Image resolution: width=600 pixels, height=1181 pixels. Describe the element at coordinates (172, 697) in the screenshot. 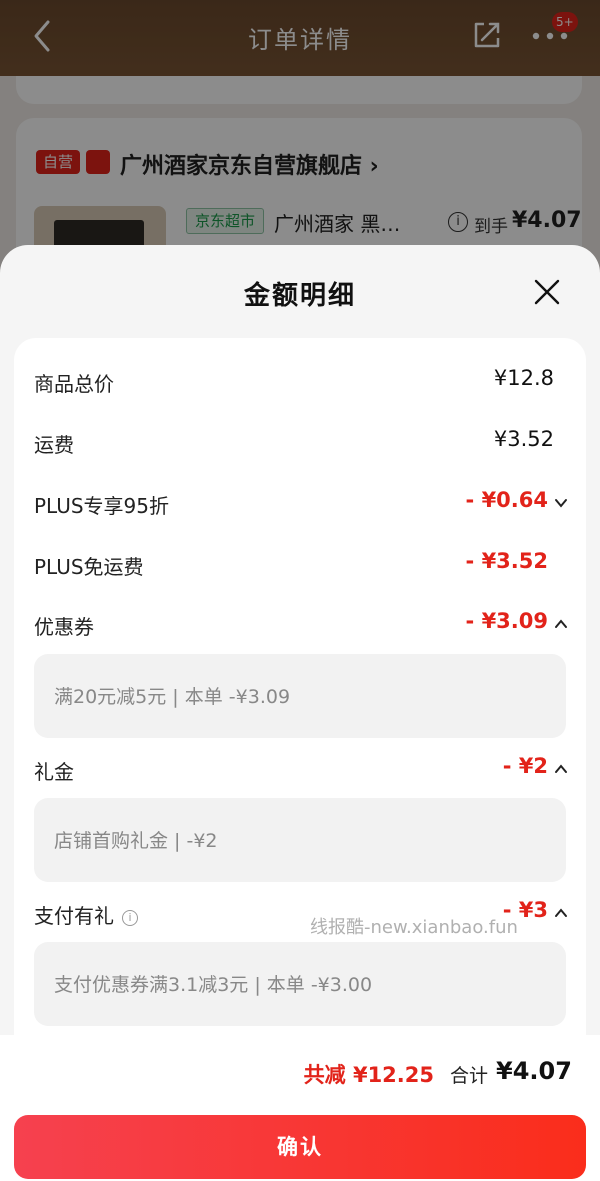

I see `coupon-detail-text: 满20元减5元 | 本单 -¥3.09` at that location.